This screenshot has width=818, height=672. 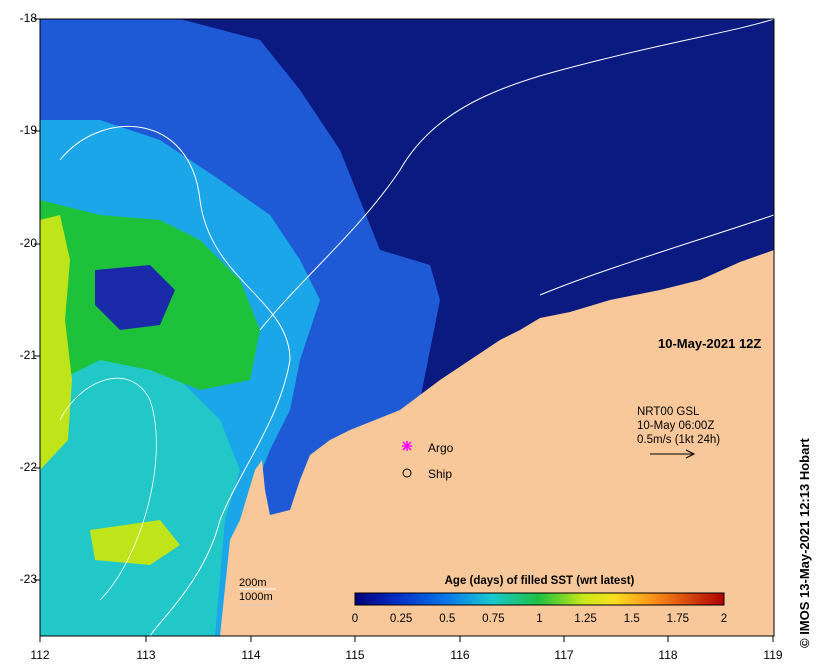 What do you see at coordinates (56, 342) in the screenshot?
I see `sst-region-yellow-green` at bounding box center [56, 342].